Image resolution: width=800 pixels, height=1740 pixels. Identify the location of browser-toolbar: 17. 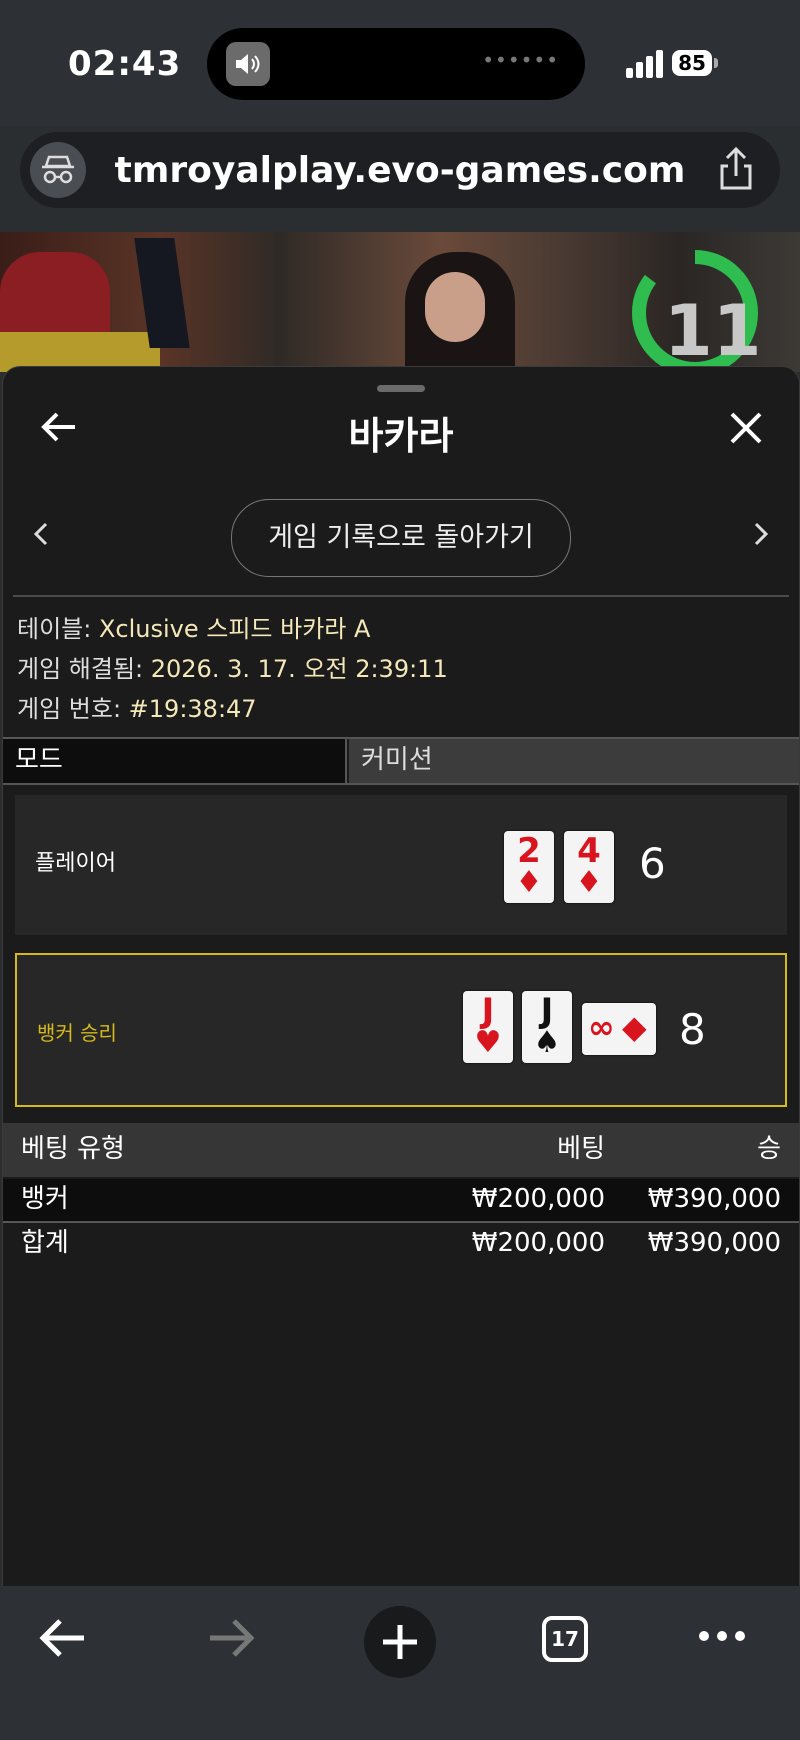
(400, 1663).